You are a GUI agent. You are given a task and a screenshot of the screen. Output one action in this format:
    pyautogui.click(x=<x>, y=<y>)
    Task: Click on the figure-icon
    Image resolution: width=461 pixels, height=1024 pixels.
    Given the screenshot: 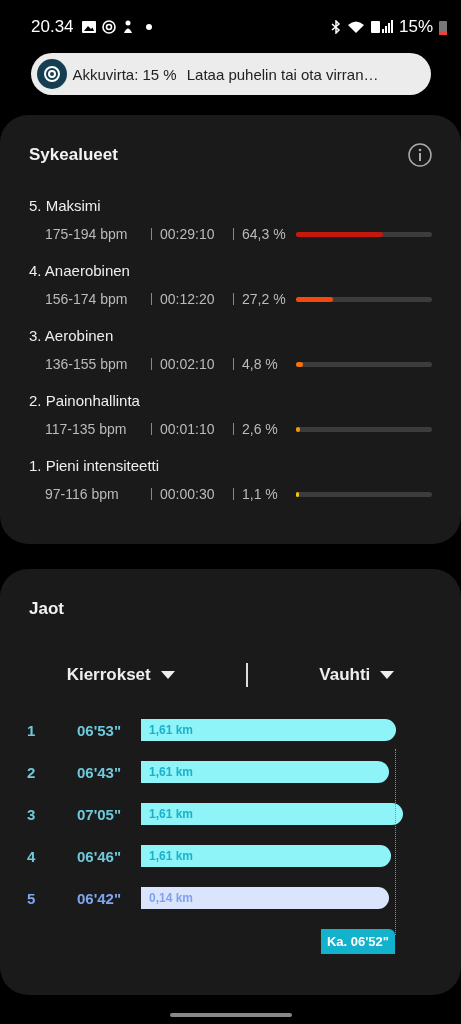 What is the action you would take?
    pyautogui.click(x=127, y=27)
    